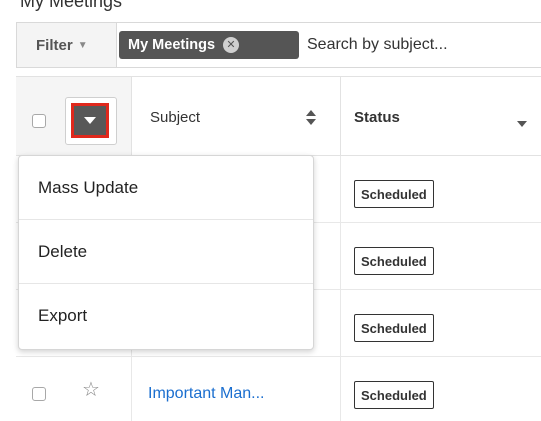  Describe the element at coordinates (441, 116) in the screenshot. I see `column-header-status: Status` at that location.